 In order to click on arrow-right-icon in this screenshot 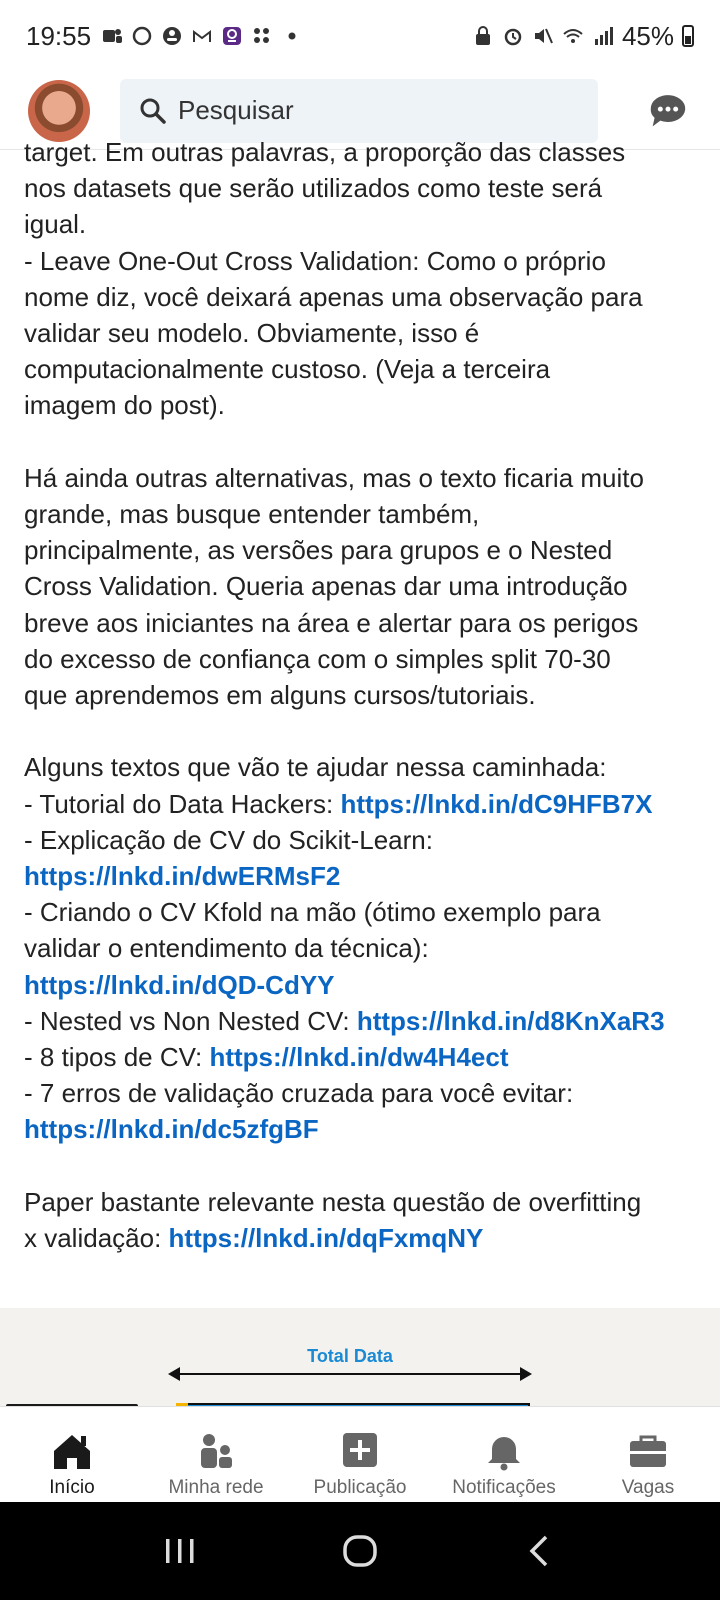, I will do `click(526, 1374)`.